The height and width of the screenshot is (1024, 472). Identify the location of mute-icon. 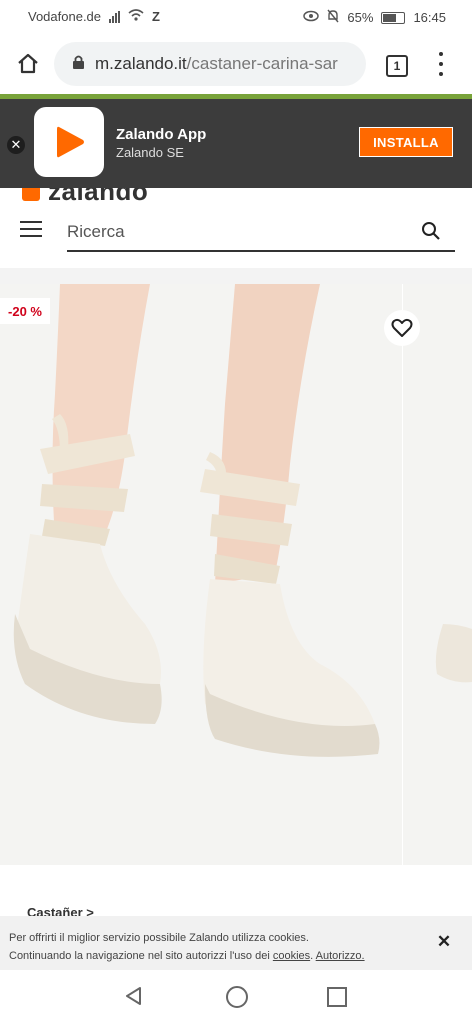
(333, 17).